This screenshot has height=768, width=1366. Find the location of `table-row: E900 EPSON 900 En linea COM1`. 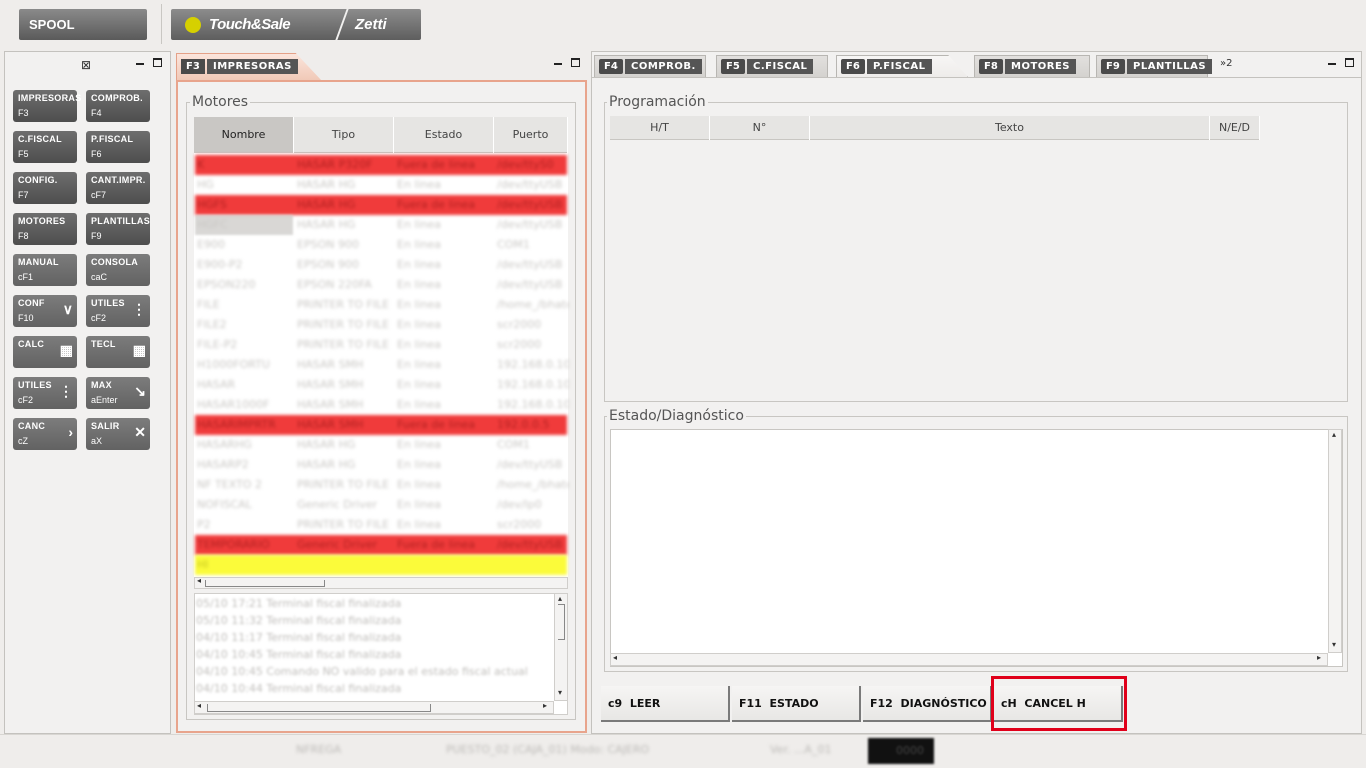

table-row: E900 EPSON 900 En linea COM1 is located at coordinates (381, 245).